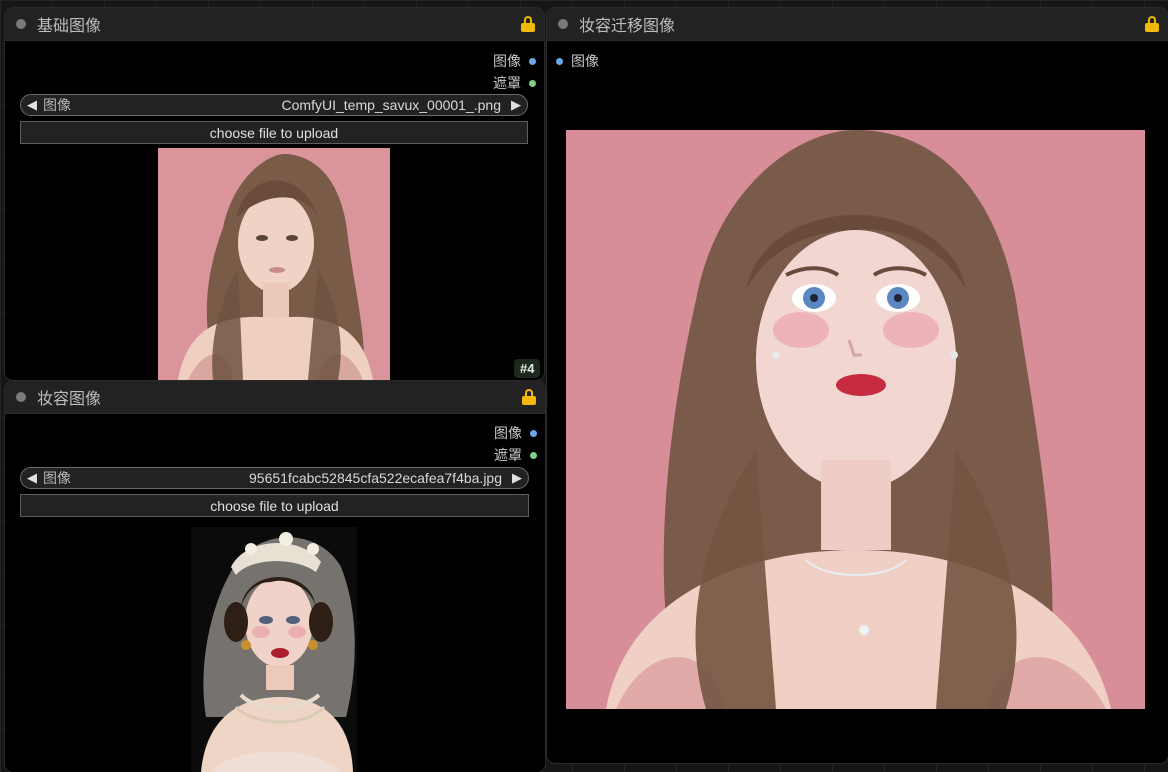  I want to click on makeup-image-preview, so click(274, 649).